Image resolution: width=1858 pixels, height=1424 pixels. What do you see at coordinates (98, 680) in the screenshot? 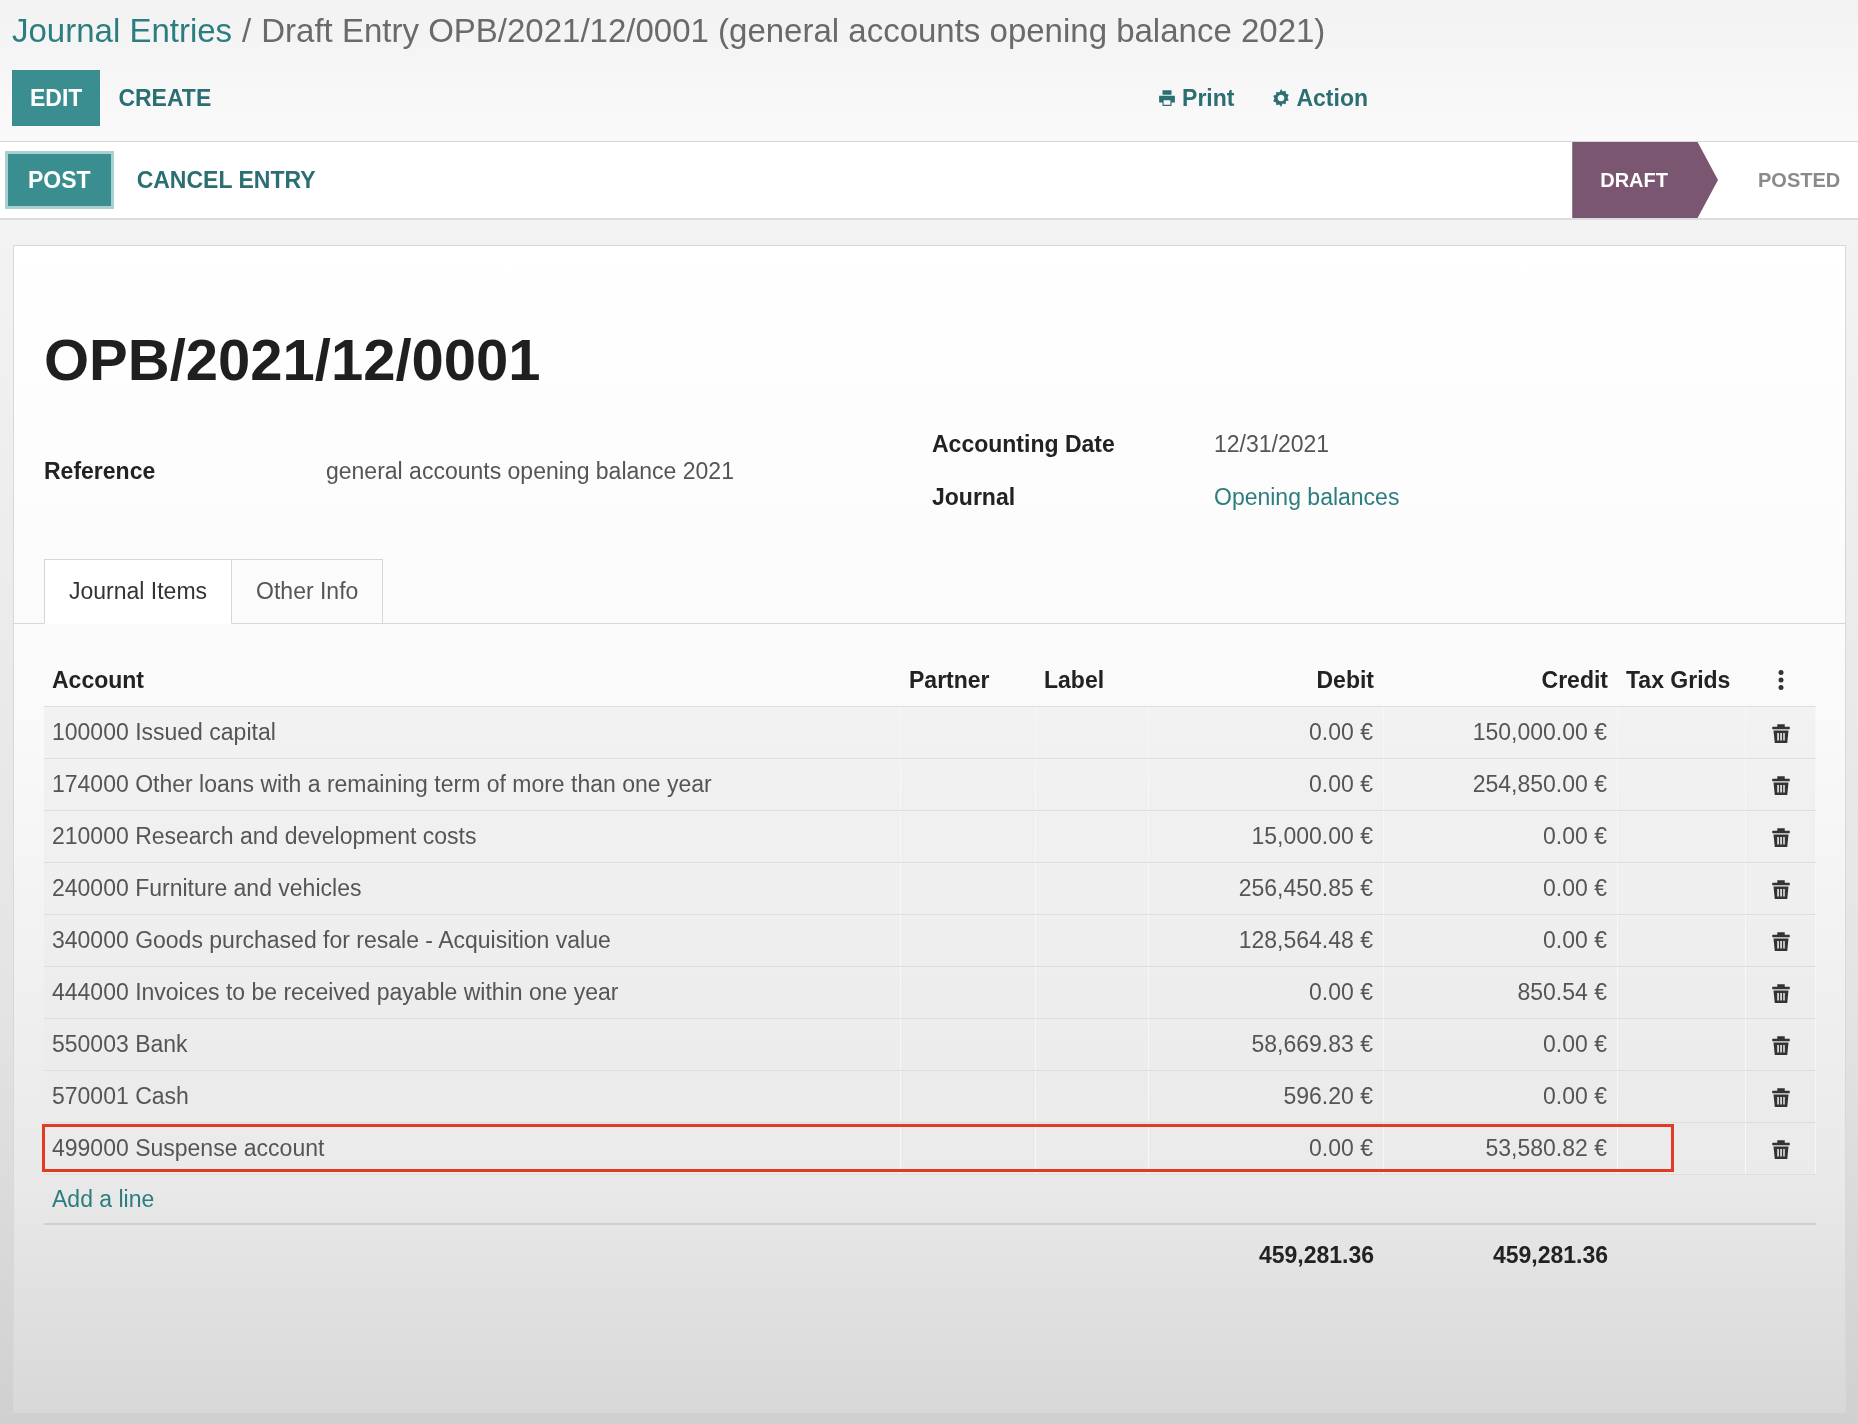
I see `column-header: Account` at bounding box center [98, 680].